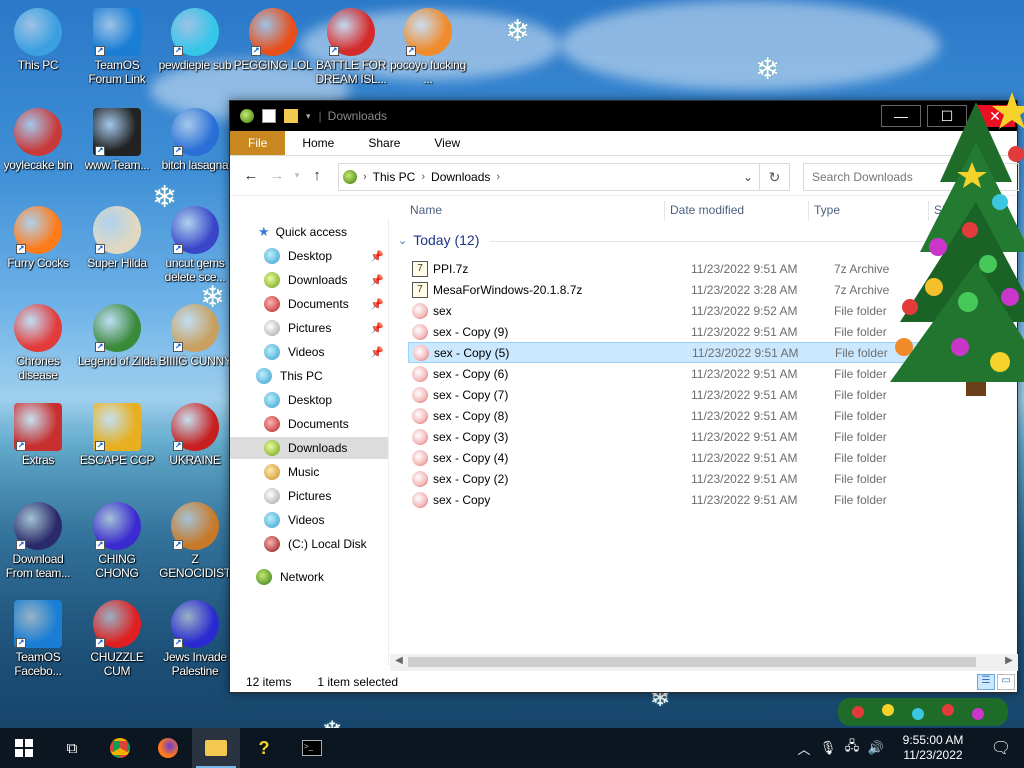 The width and height of the screenshot is (1024, 768). What do you see at coordinates (117, 435) in the screenshot?
I see `desktop-icon-escape-ccp: ↗ ESCAPE CCP` at bounding box center [117, 435].